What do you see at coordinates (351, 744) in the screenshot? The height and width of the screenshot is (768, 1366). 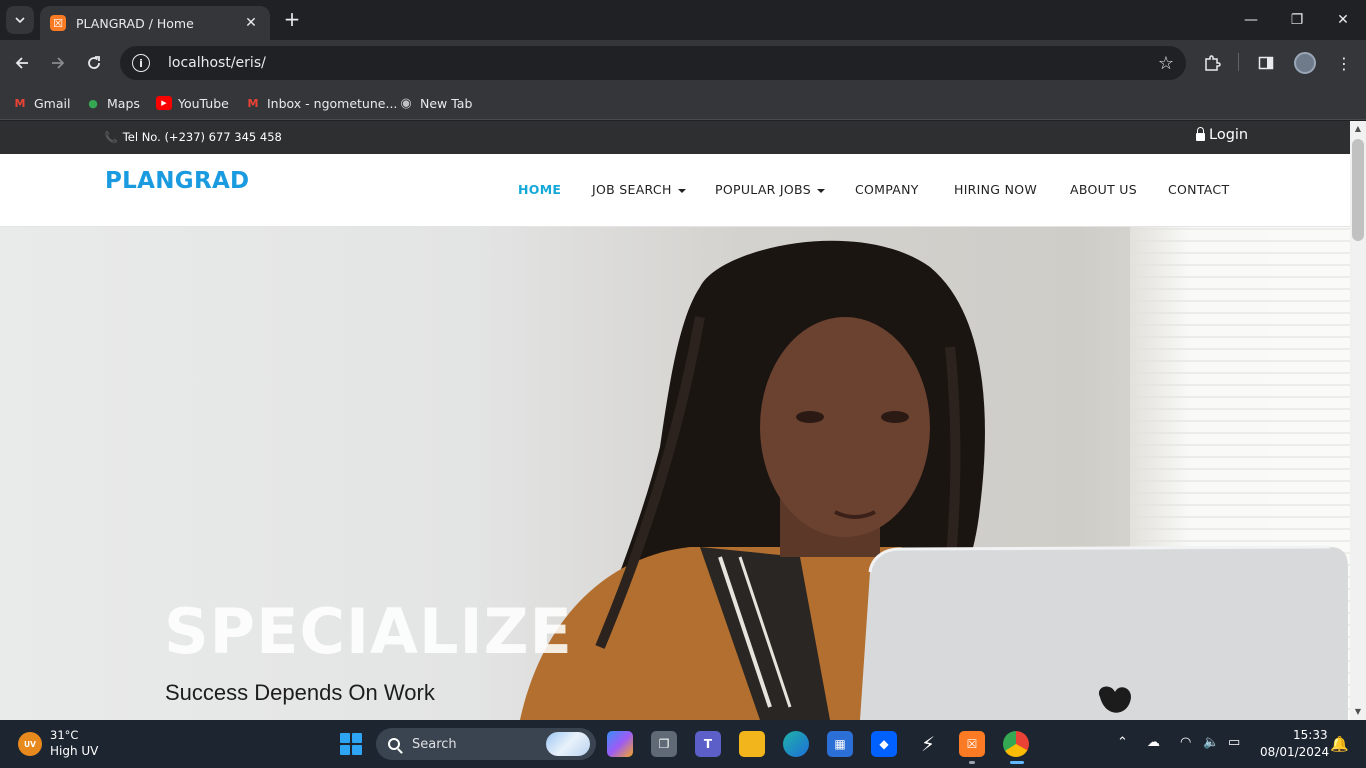 I see `windows-start-icon` at bounding box center [351, 744].